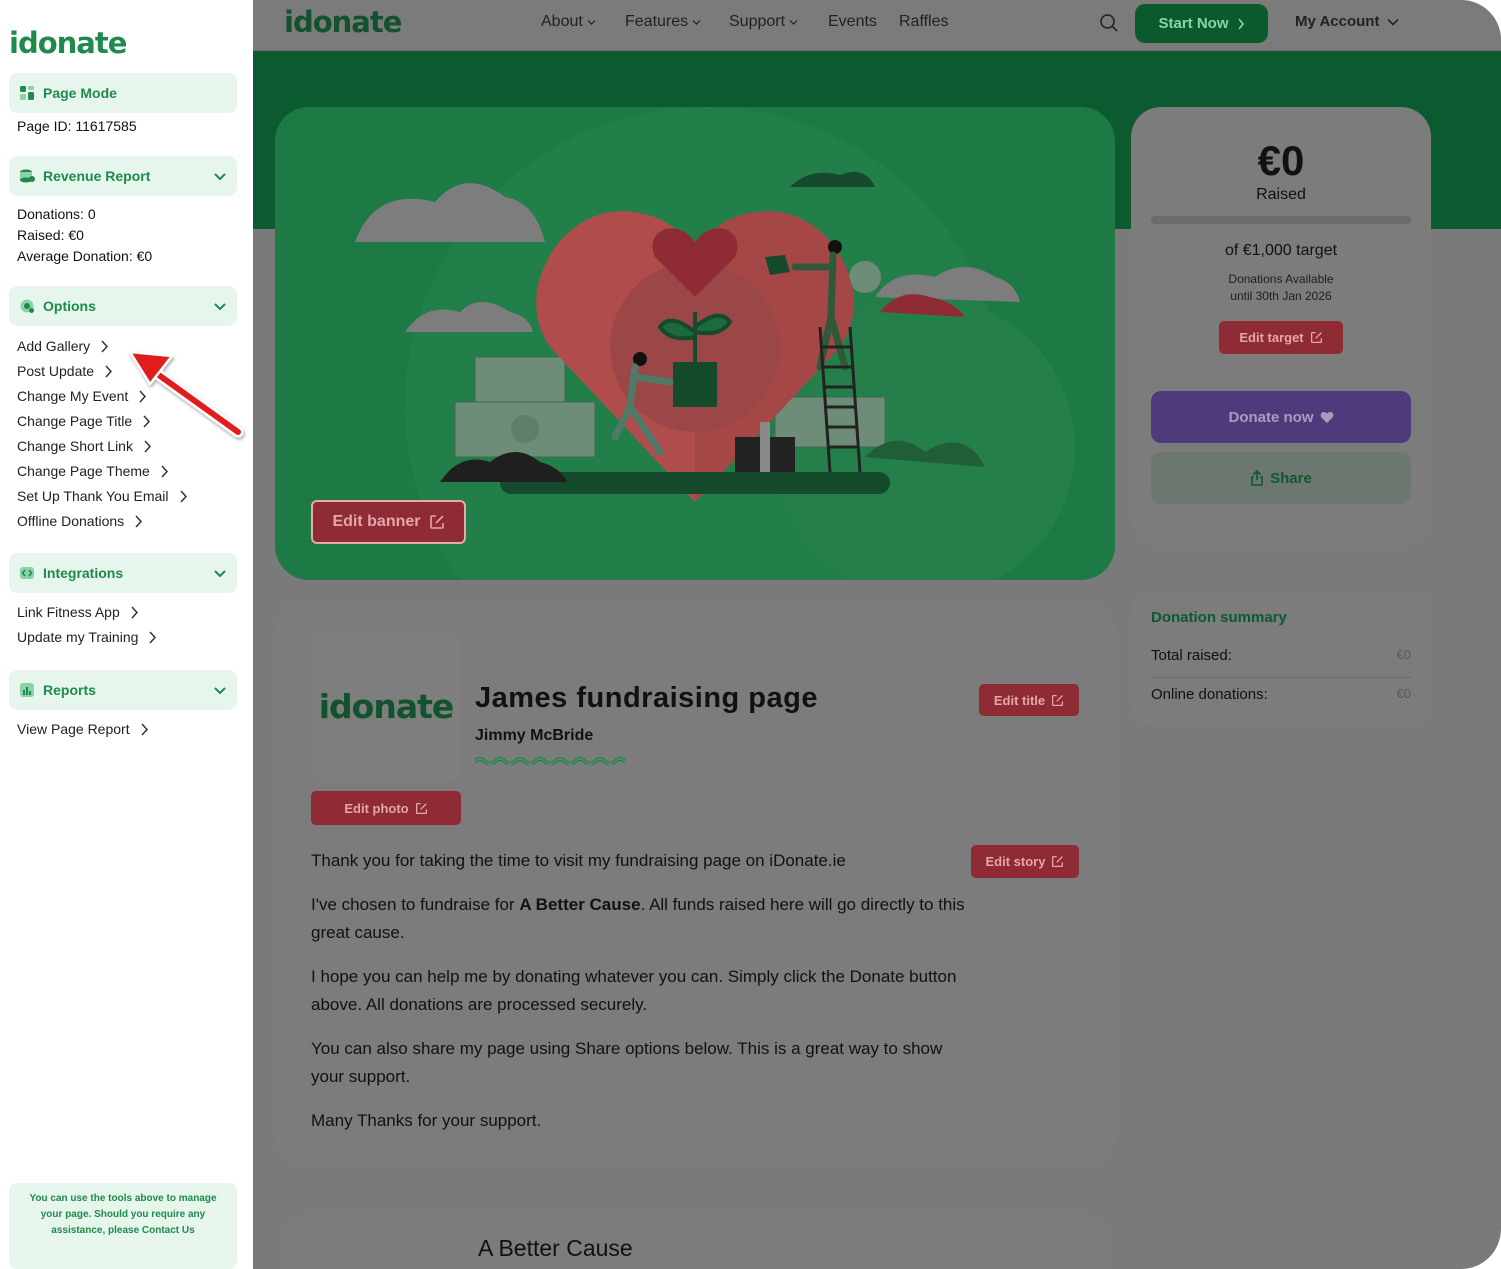 This screenshot has width=1501, height=1269. I want to click on share-icon, so click(1257, 478).